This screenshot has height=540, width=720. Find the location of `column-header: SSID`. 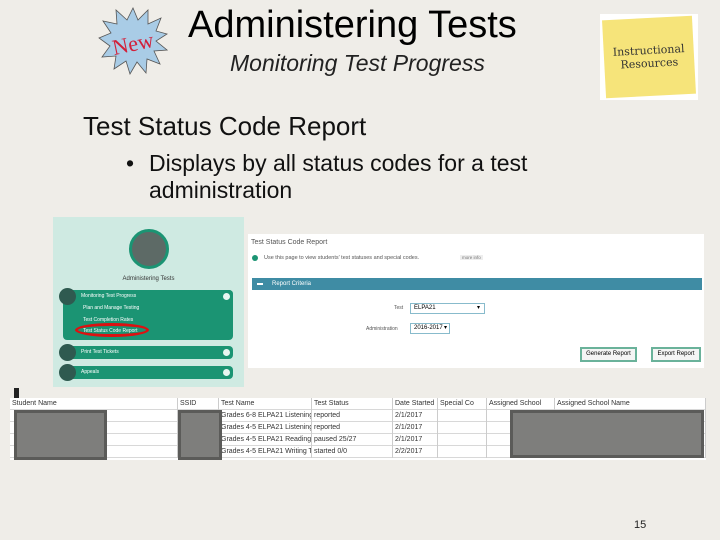

column-header: SSID is located at coordinates (198, 404).